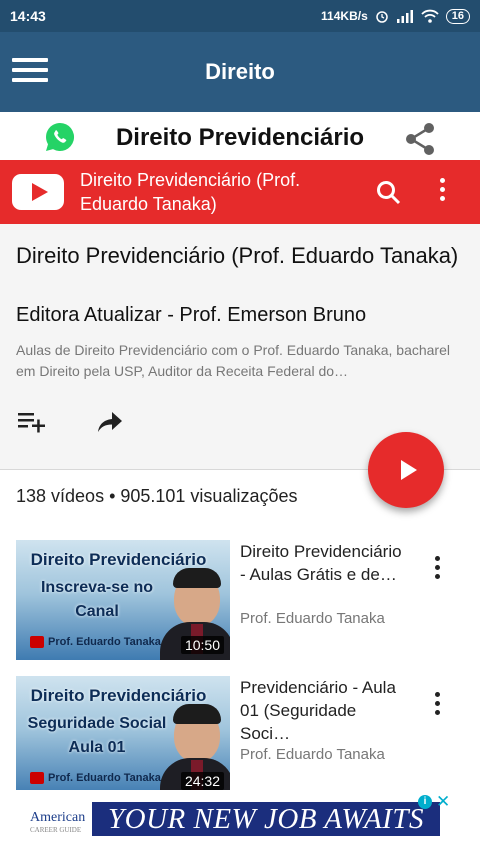  Describe the element at coordinates (58, 817) in the screenshot. I see `ad-brand-name: American` at that location.